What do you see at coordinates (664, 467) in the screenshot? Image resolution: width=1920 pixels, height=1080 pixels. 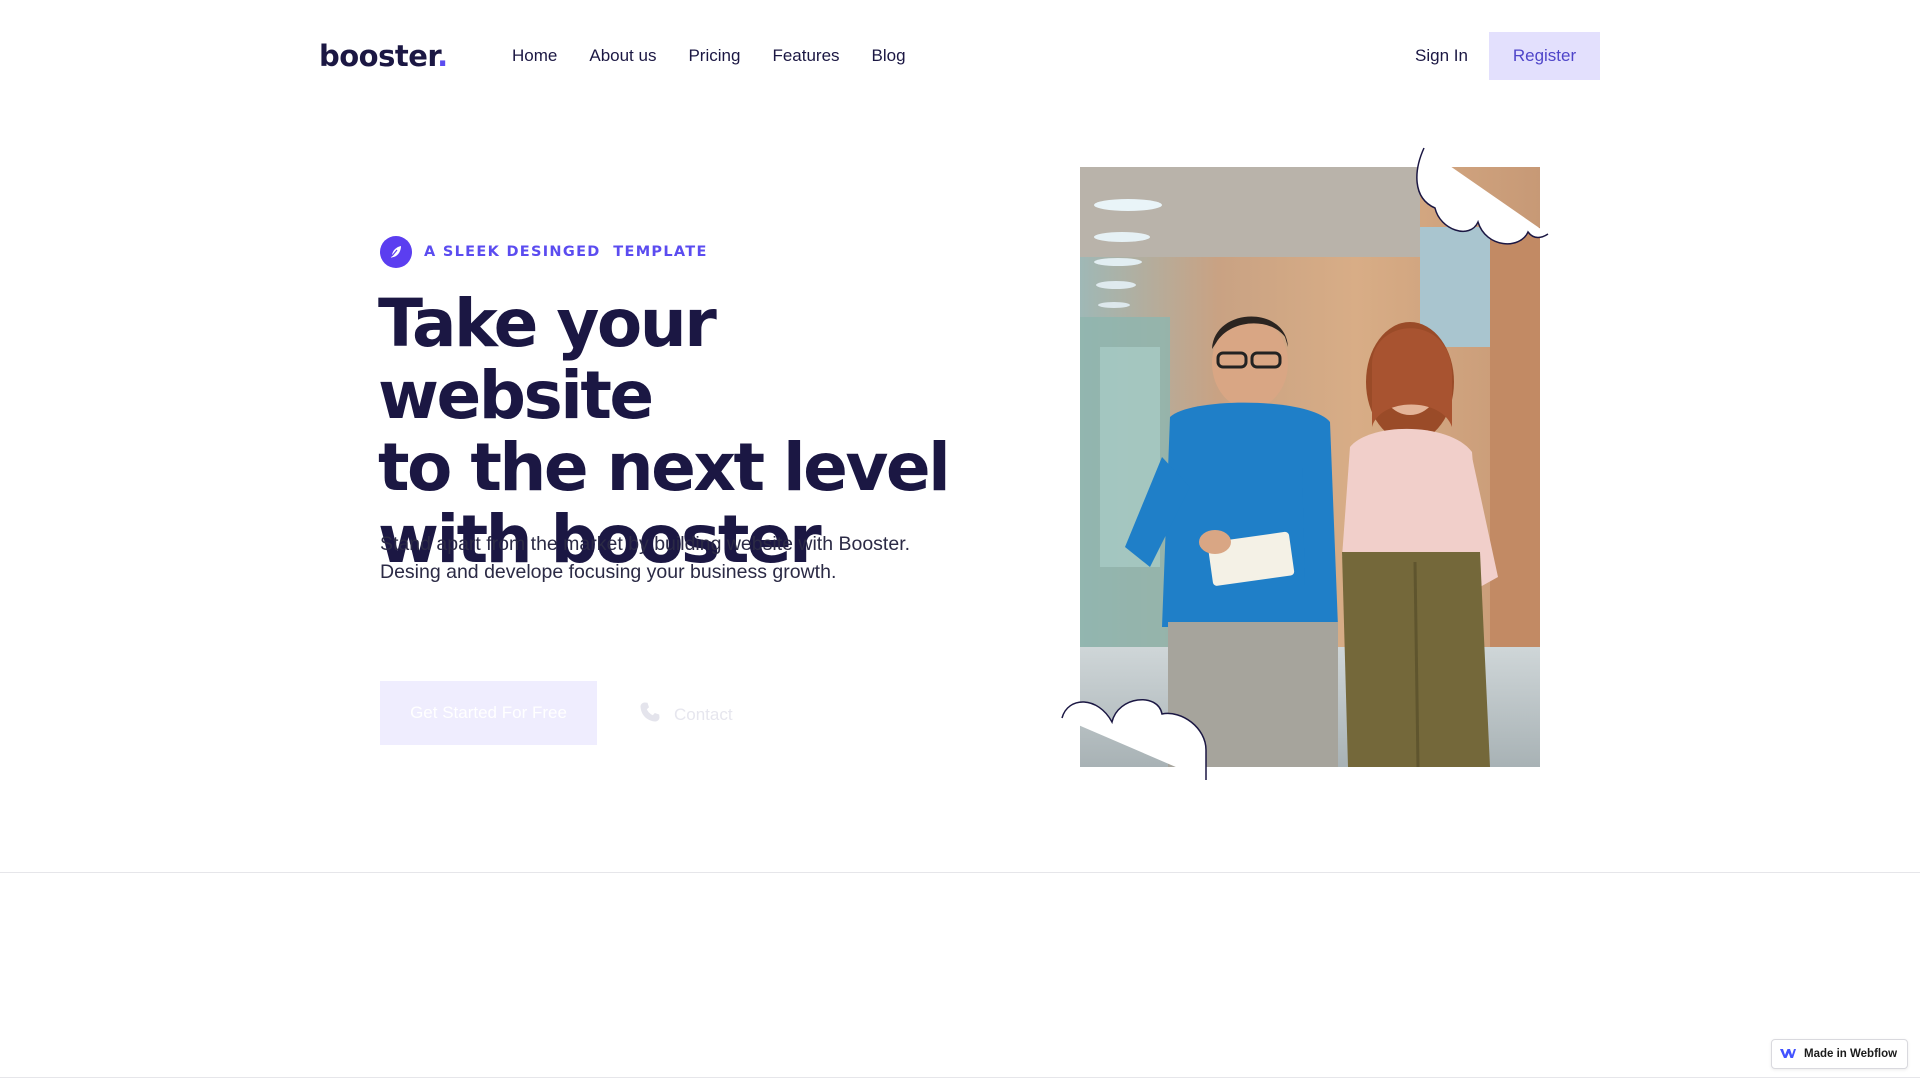 I see `hero-title-line-2: to the next level` at bounding box center [664, 467].